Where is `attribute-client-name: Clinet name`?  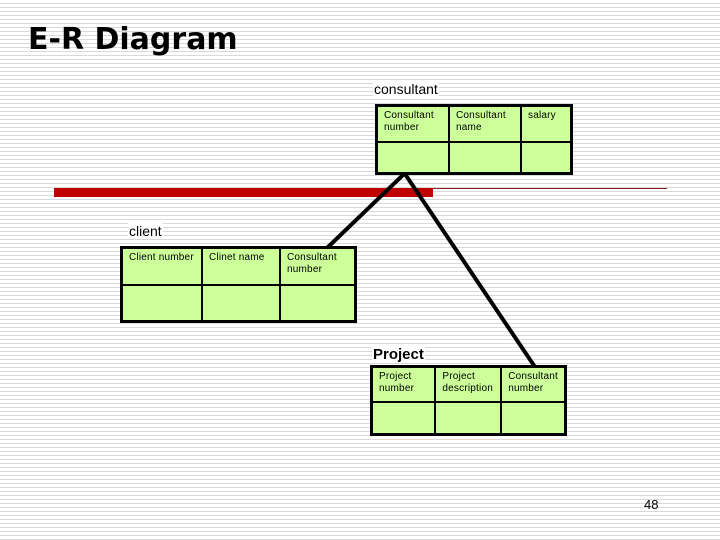
attribute-client-name: Clinet name is located at coordinates (241, 266).